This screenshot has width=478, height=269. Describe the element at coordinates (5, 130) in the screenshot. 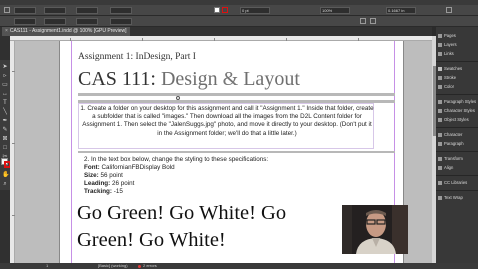

I see `pencil-tool-icon: ✎` at that location.